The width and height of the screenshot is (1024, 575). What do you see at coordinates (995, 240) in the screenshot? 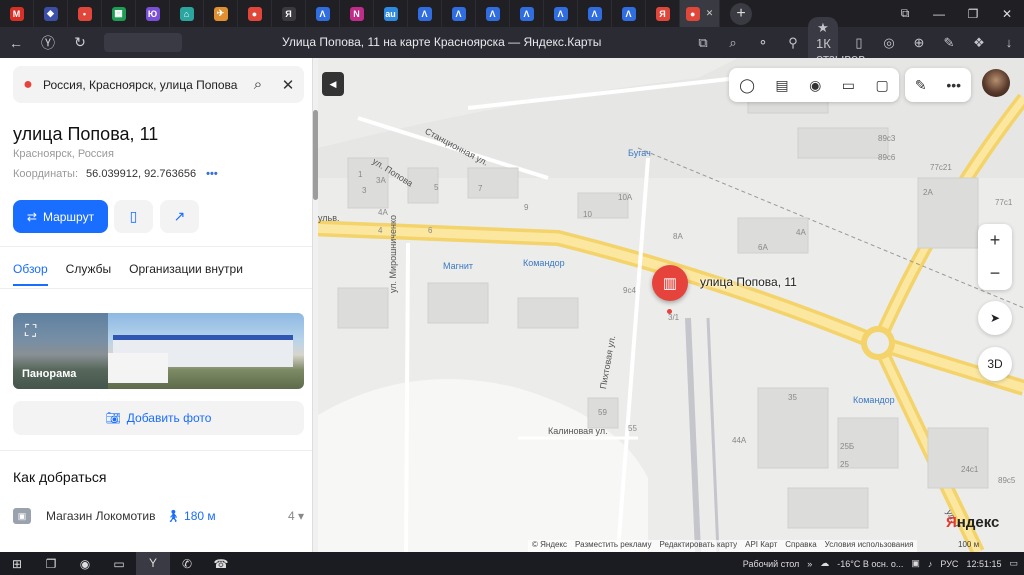
I see `zoom-in-icon: +` at bounding box center [995, 240].